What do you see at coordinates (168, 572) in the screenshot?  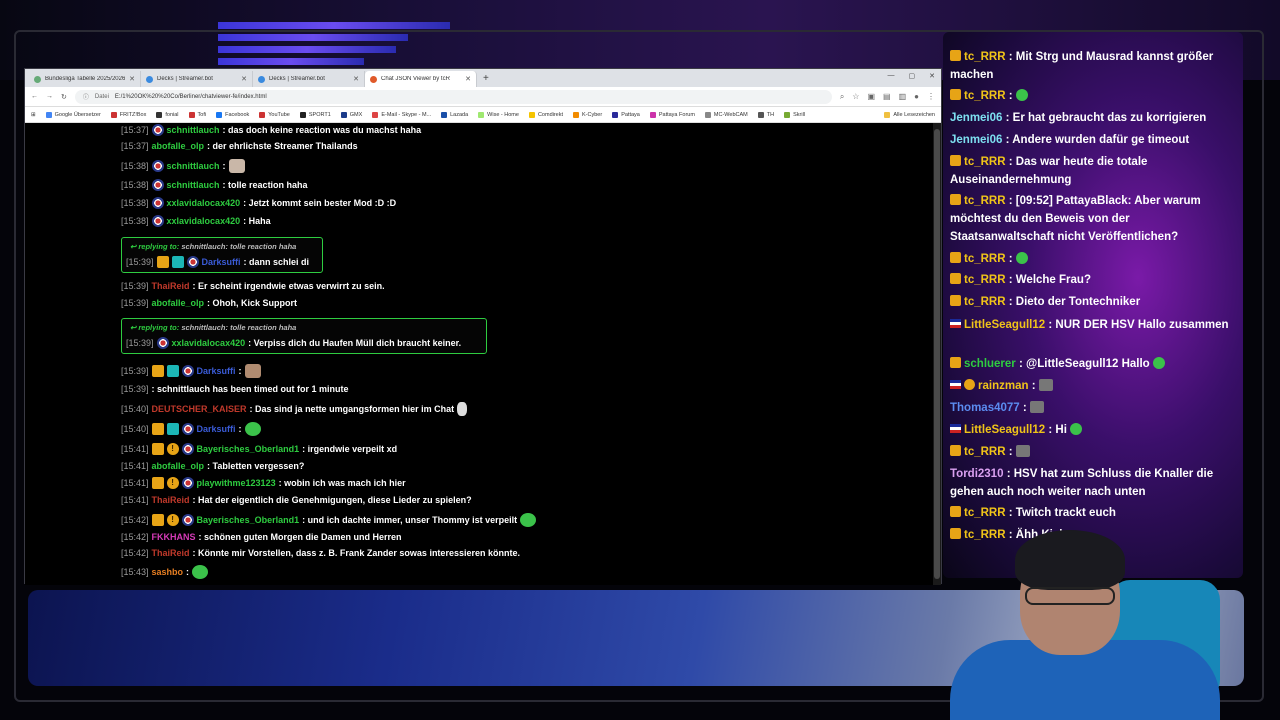 I see `username: sashbo` at bounding box center [168, 572].